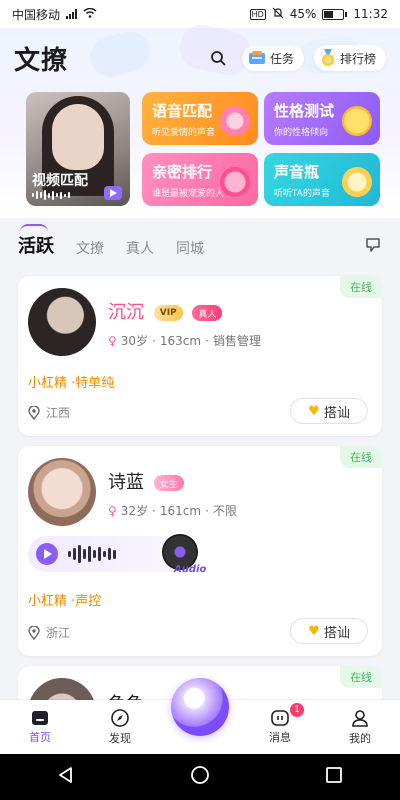 The image size is (400, 800). Describe the element at coordinates (280, 718) in the screenshot. I see `message-icon` at that location.